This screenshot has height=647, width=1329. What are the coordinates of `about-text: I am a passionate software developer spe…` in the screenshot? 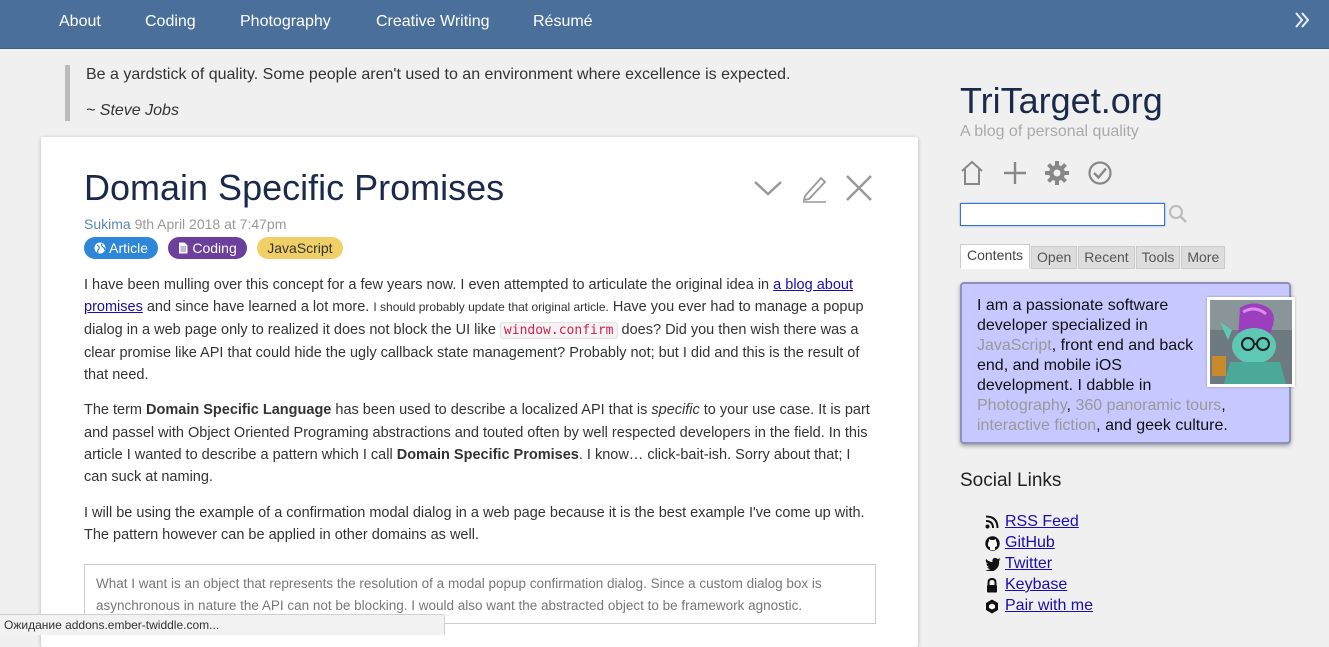 It's located at (1102, 365).